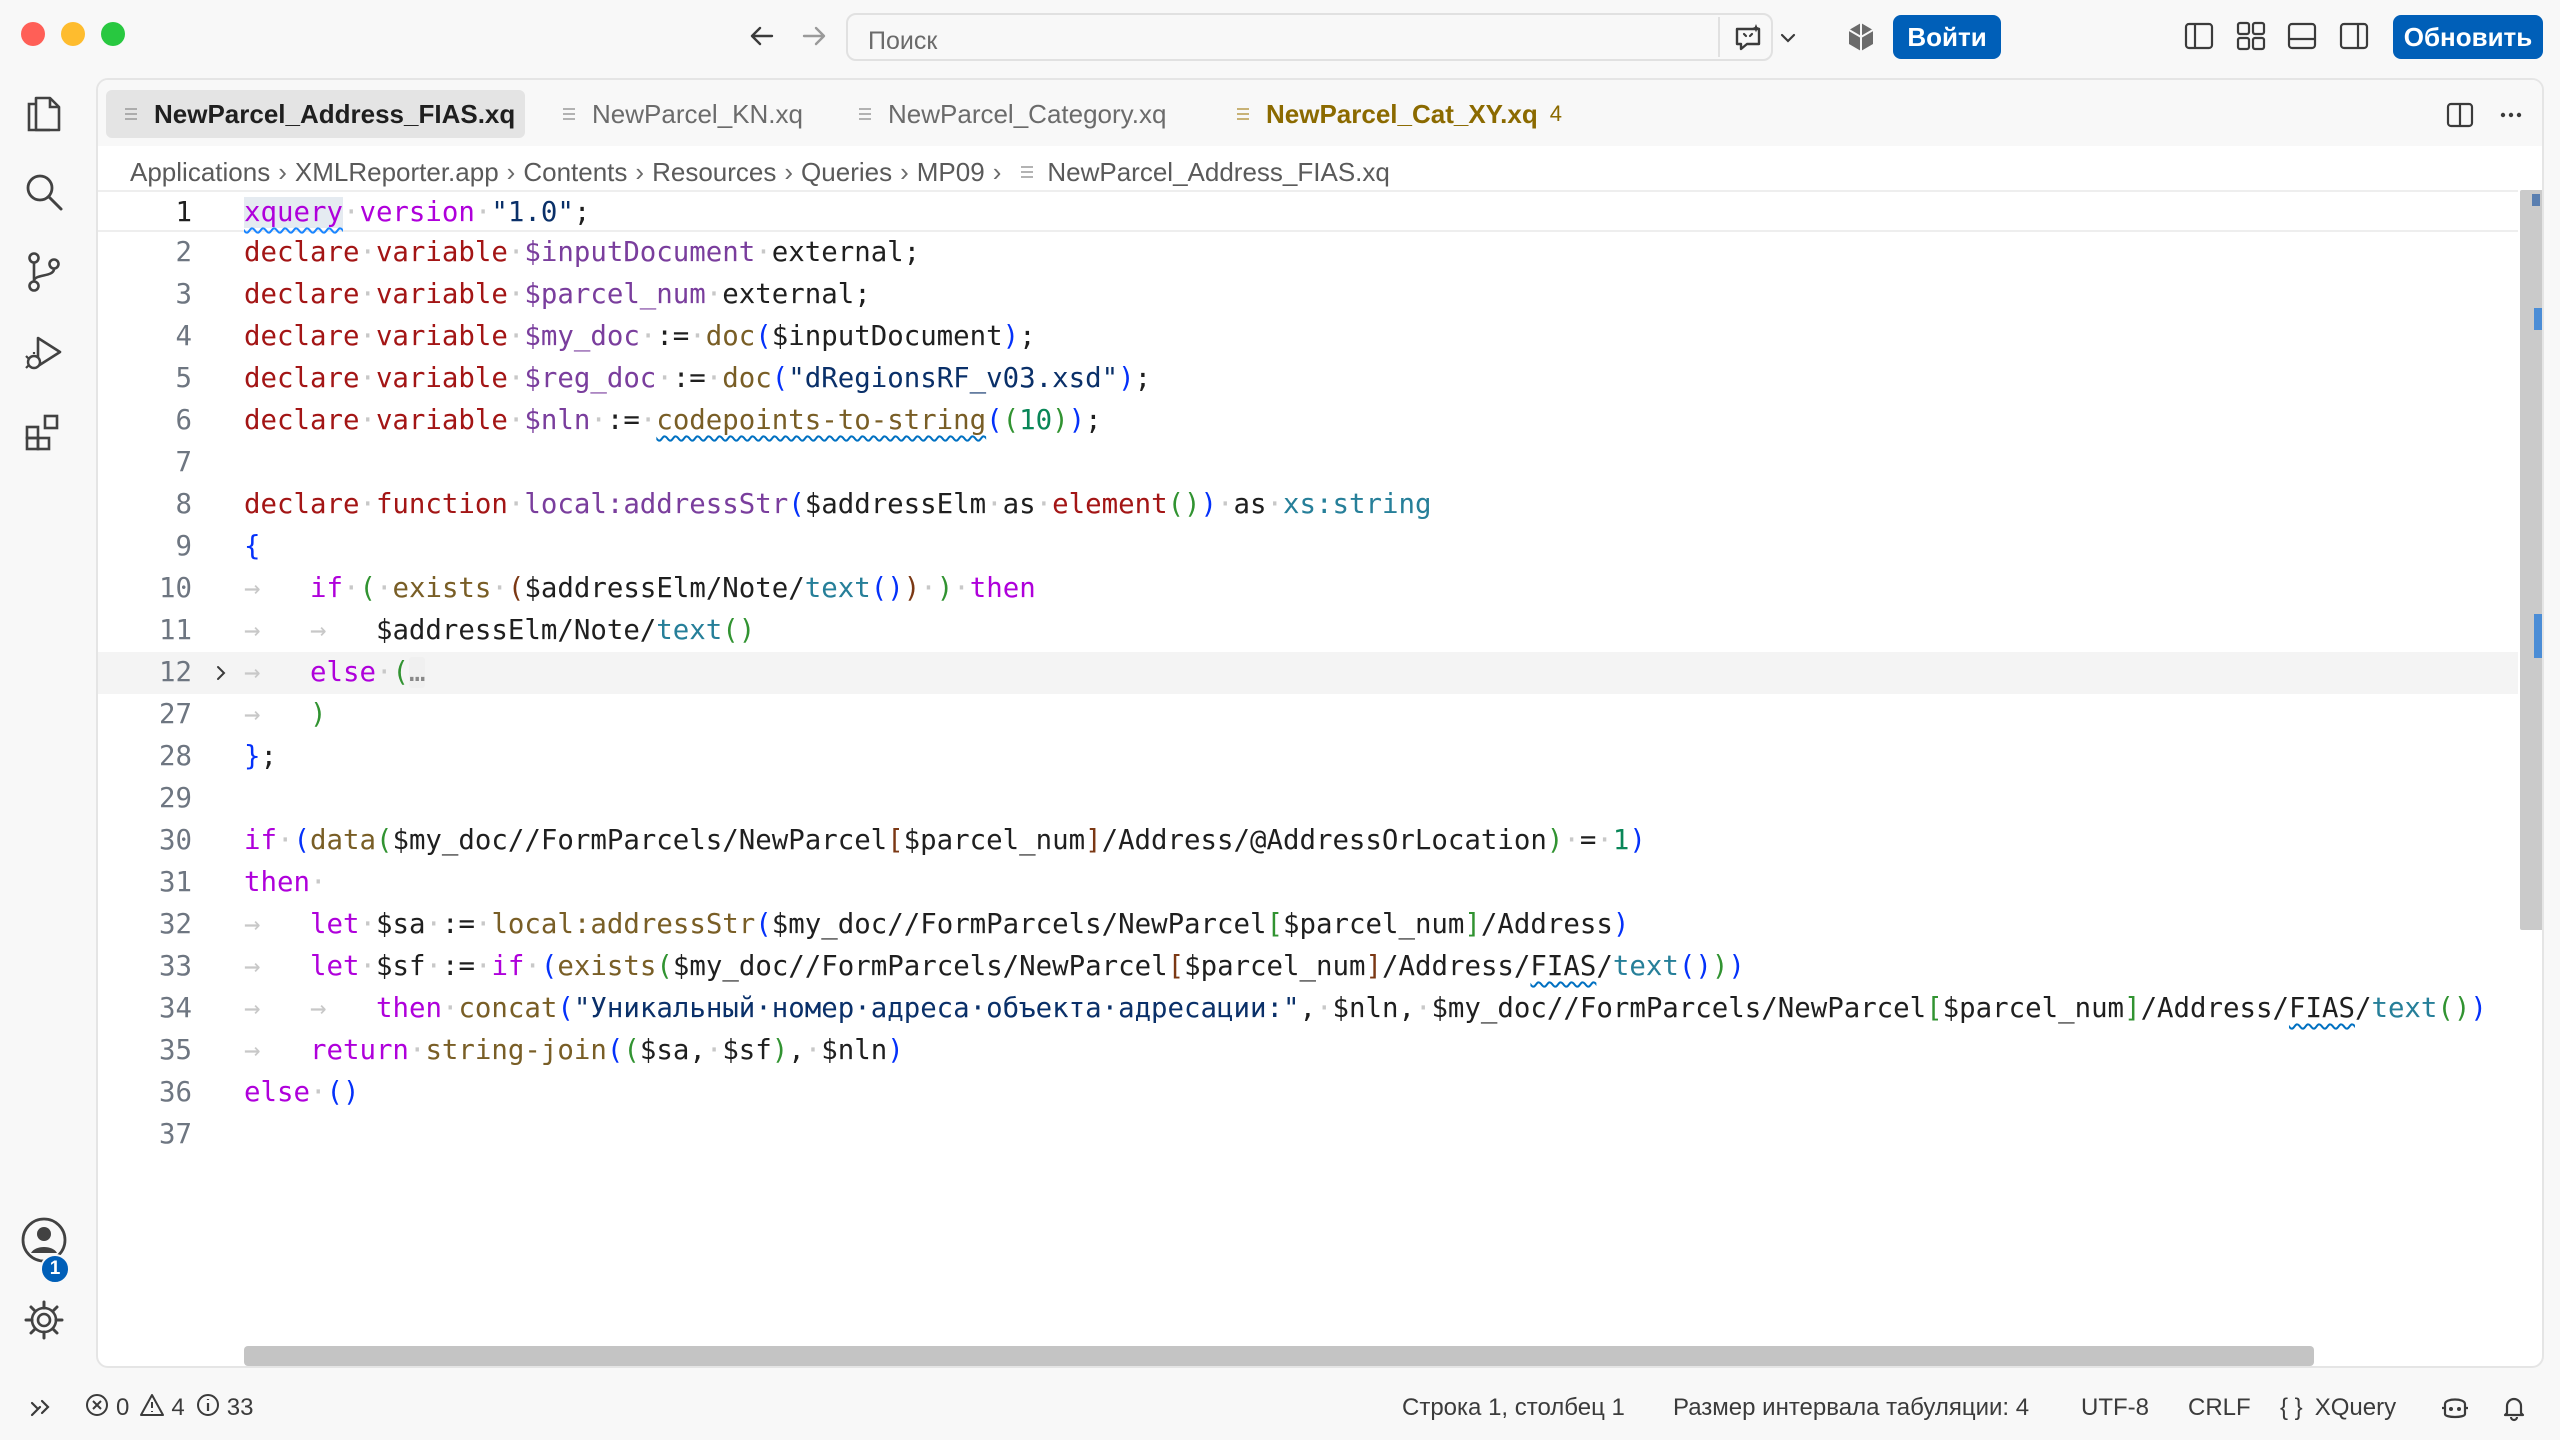 This screenshot has height=1440, width=2560. I want to click on layout-sidebar-right-icon, so click(2355, 37).